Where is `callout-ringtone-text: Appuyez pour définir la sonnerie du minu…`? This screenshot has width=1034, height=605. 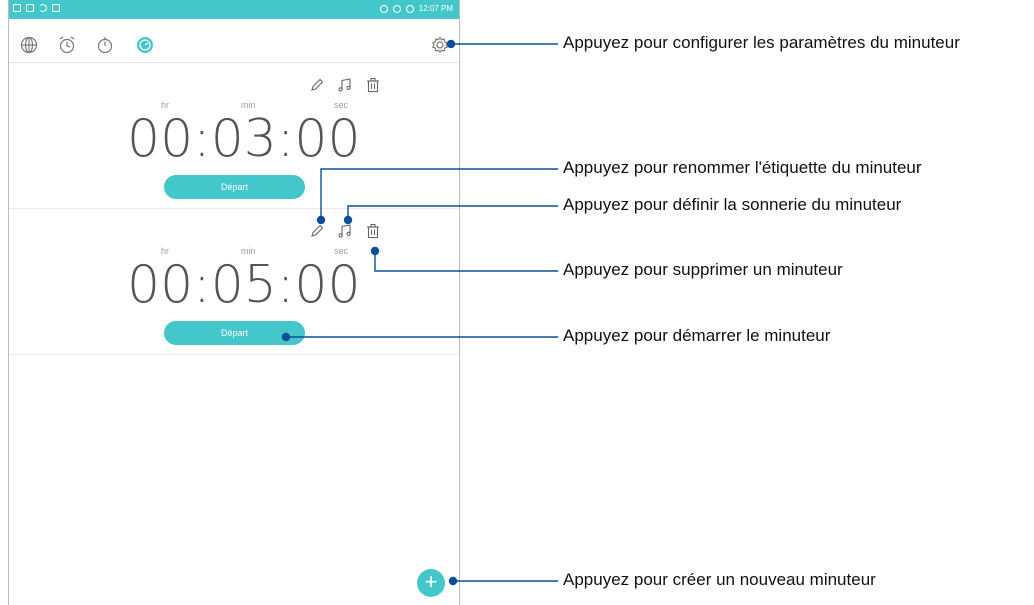 callout-ringtone-text: Appuyez pour définir la sonnerie du minu… is located at coordinates (732, 204).